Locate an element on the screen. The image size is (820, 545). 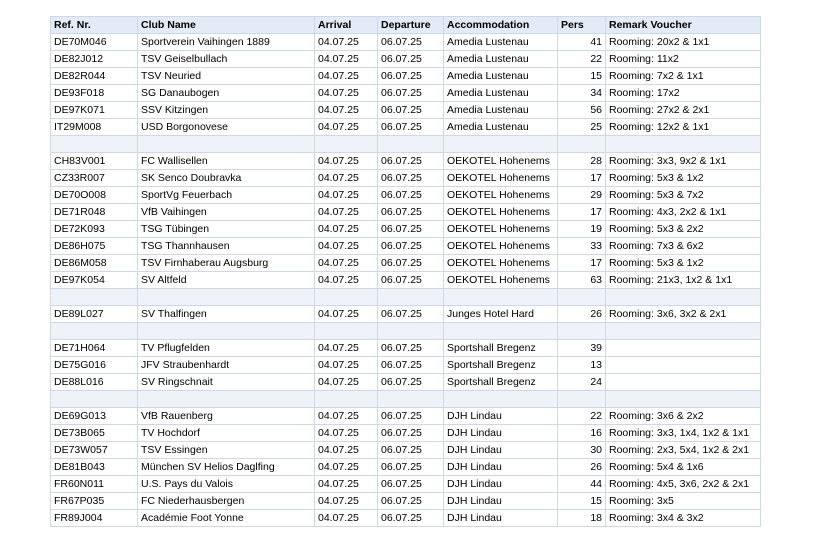
club-cell: SV Ringschnait is located at coordinates (226, 382).